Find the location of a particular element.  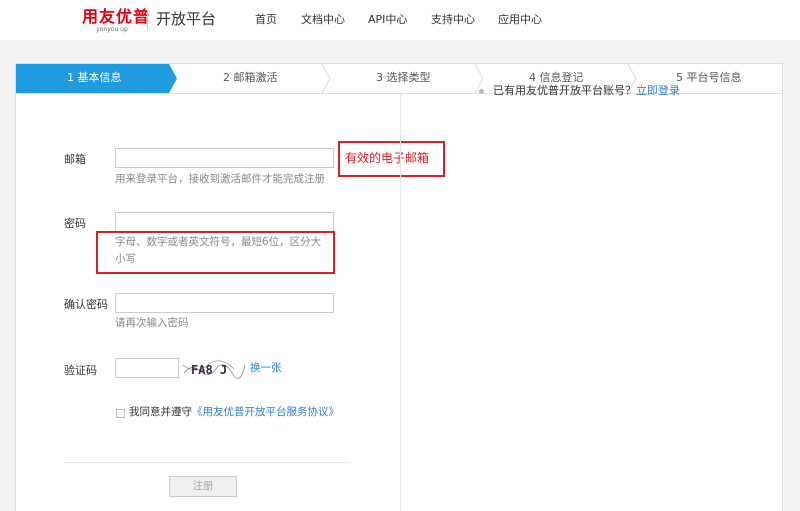

agreement-text: 我同意并遵守《用友优普开放平台服务协议》 is located at coordinates (236, 412).